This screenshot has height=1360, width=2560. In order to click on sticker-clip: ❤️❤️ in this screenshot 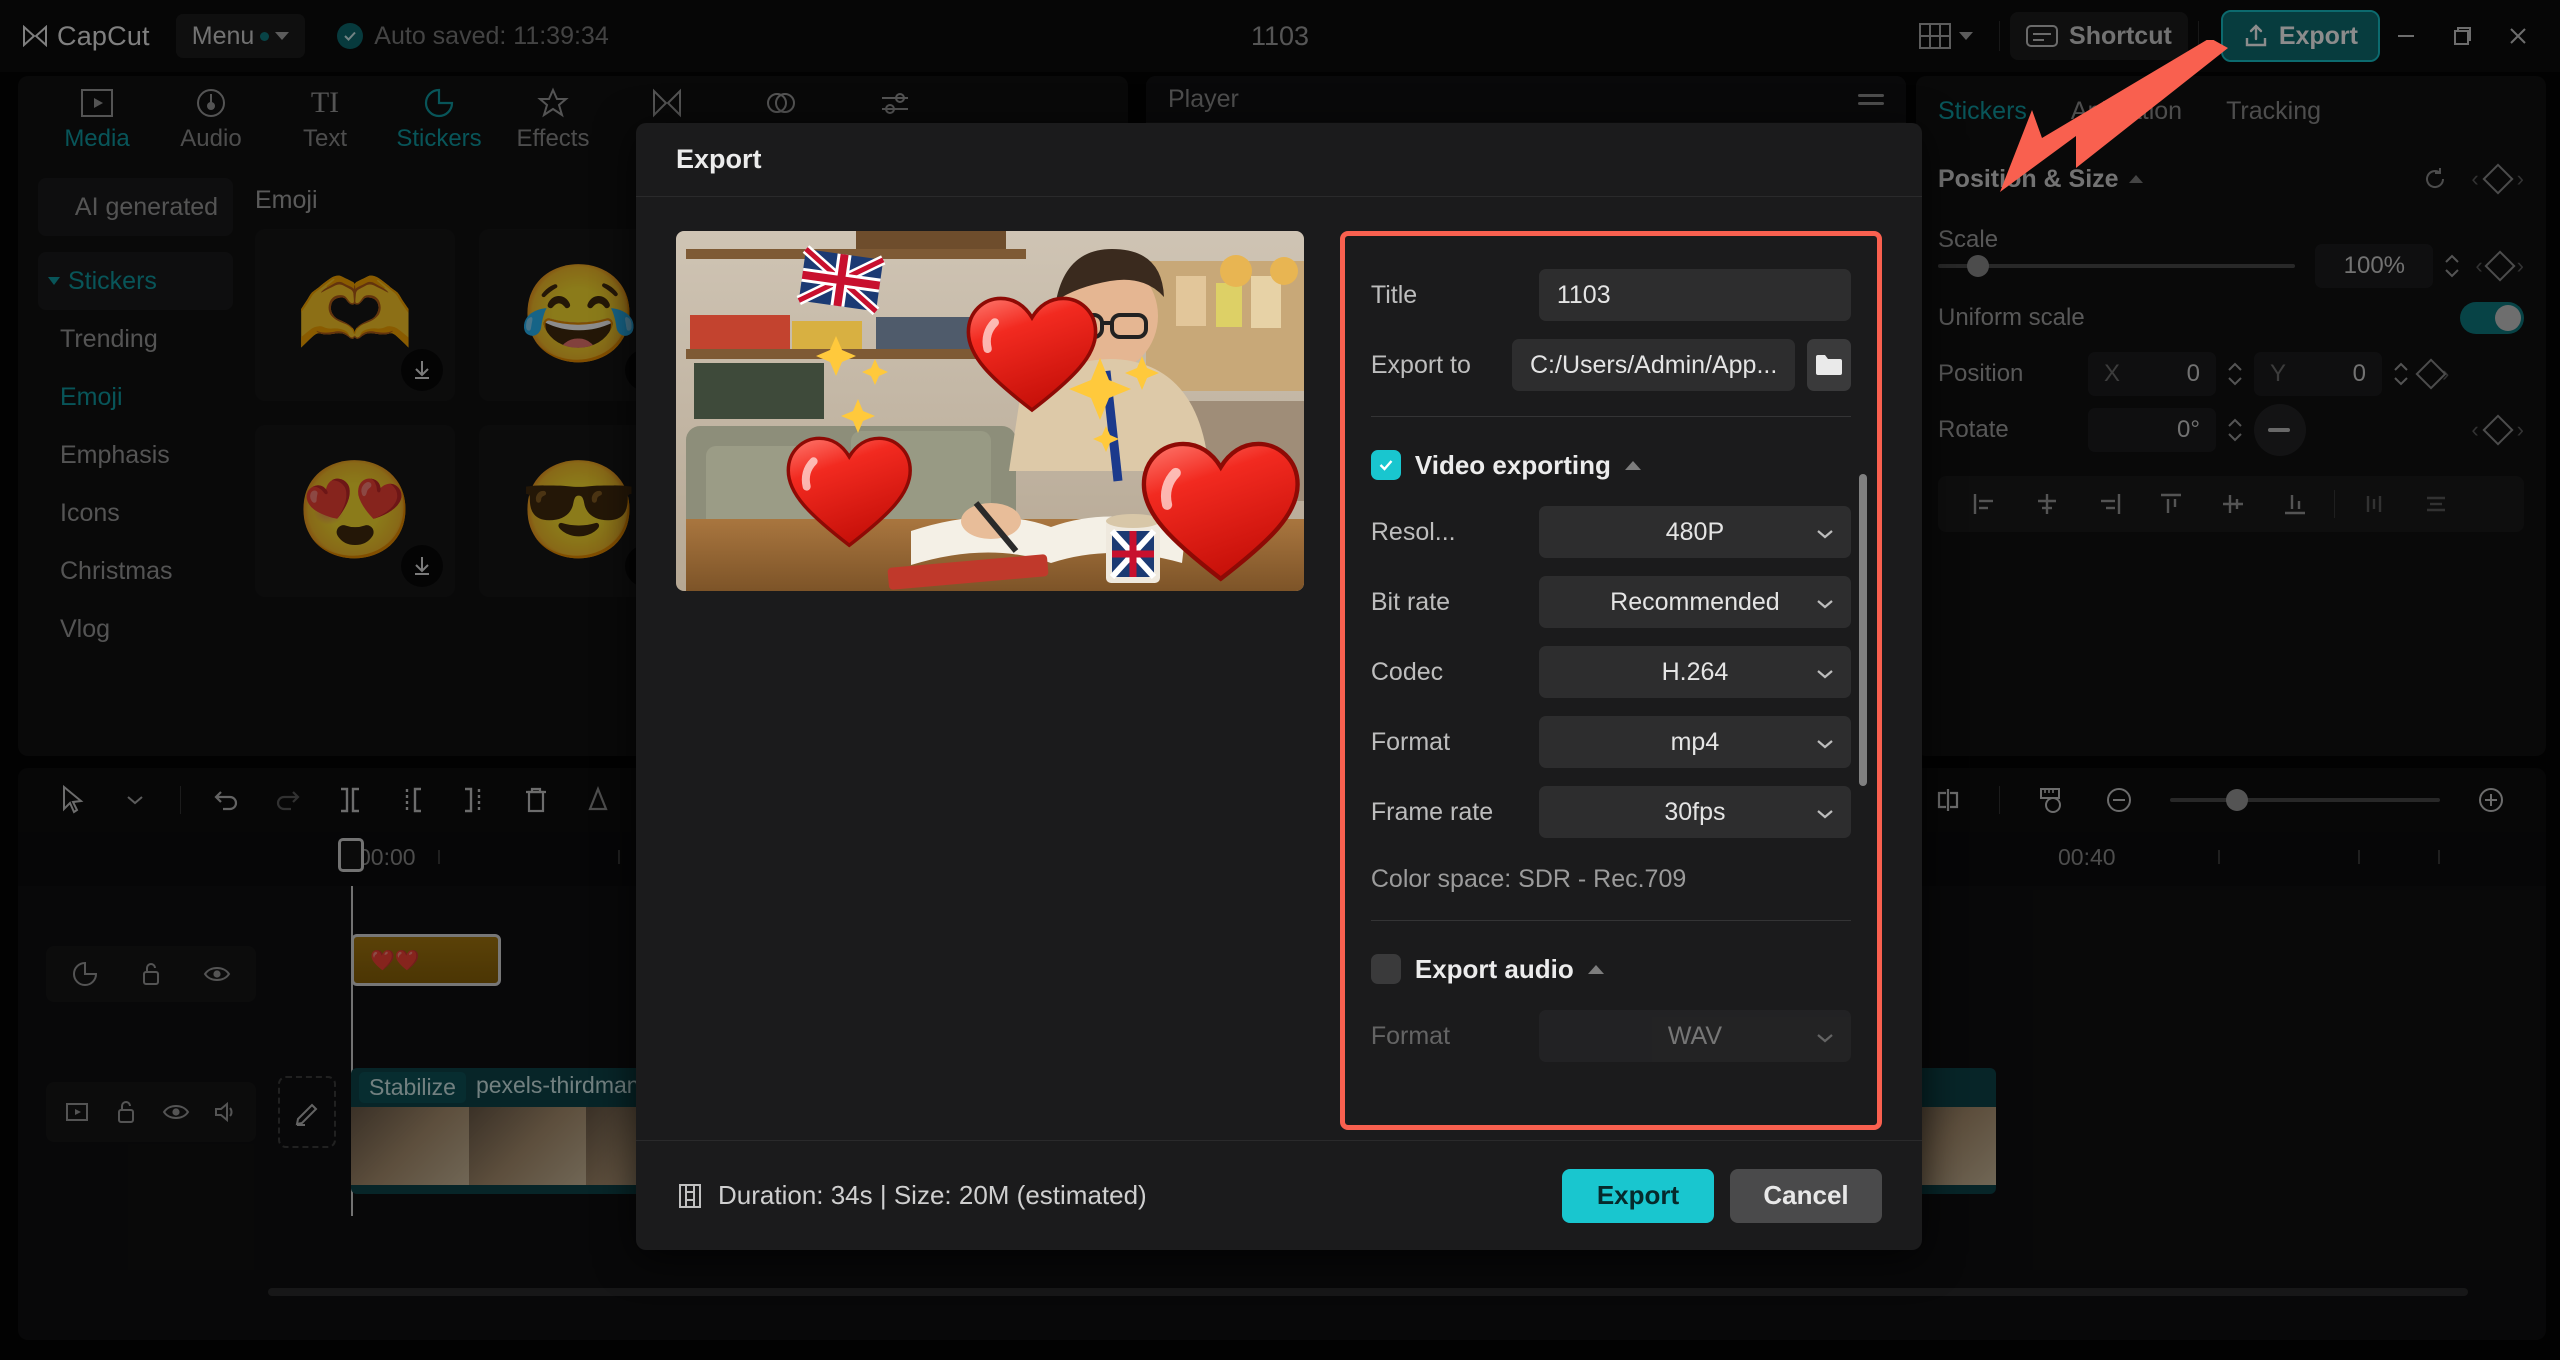, I will do `click(426, 960)`.